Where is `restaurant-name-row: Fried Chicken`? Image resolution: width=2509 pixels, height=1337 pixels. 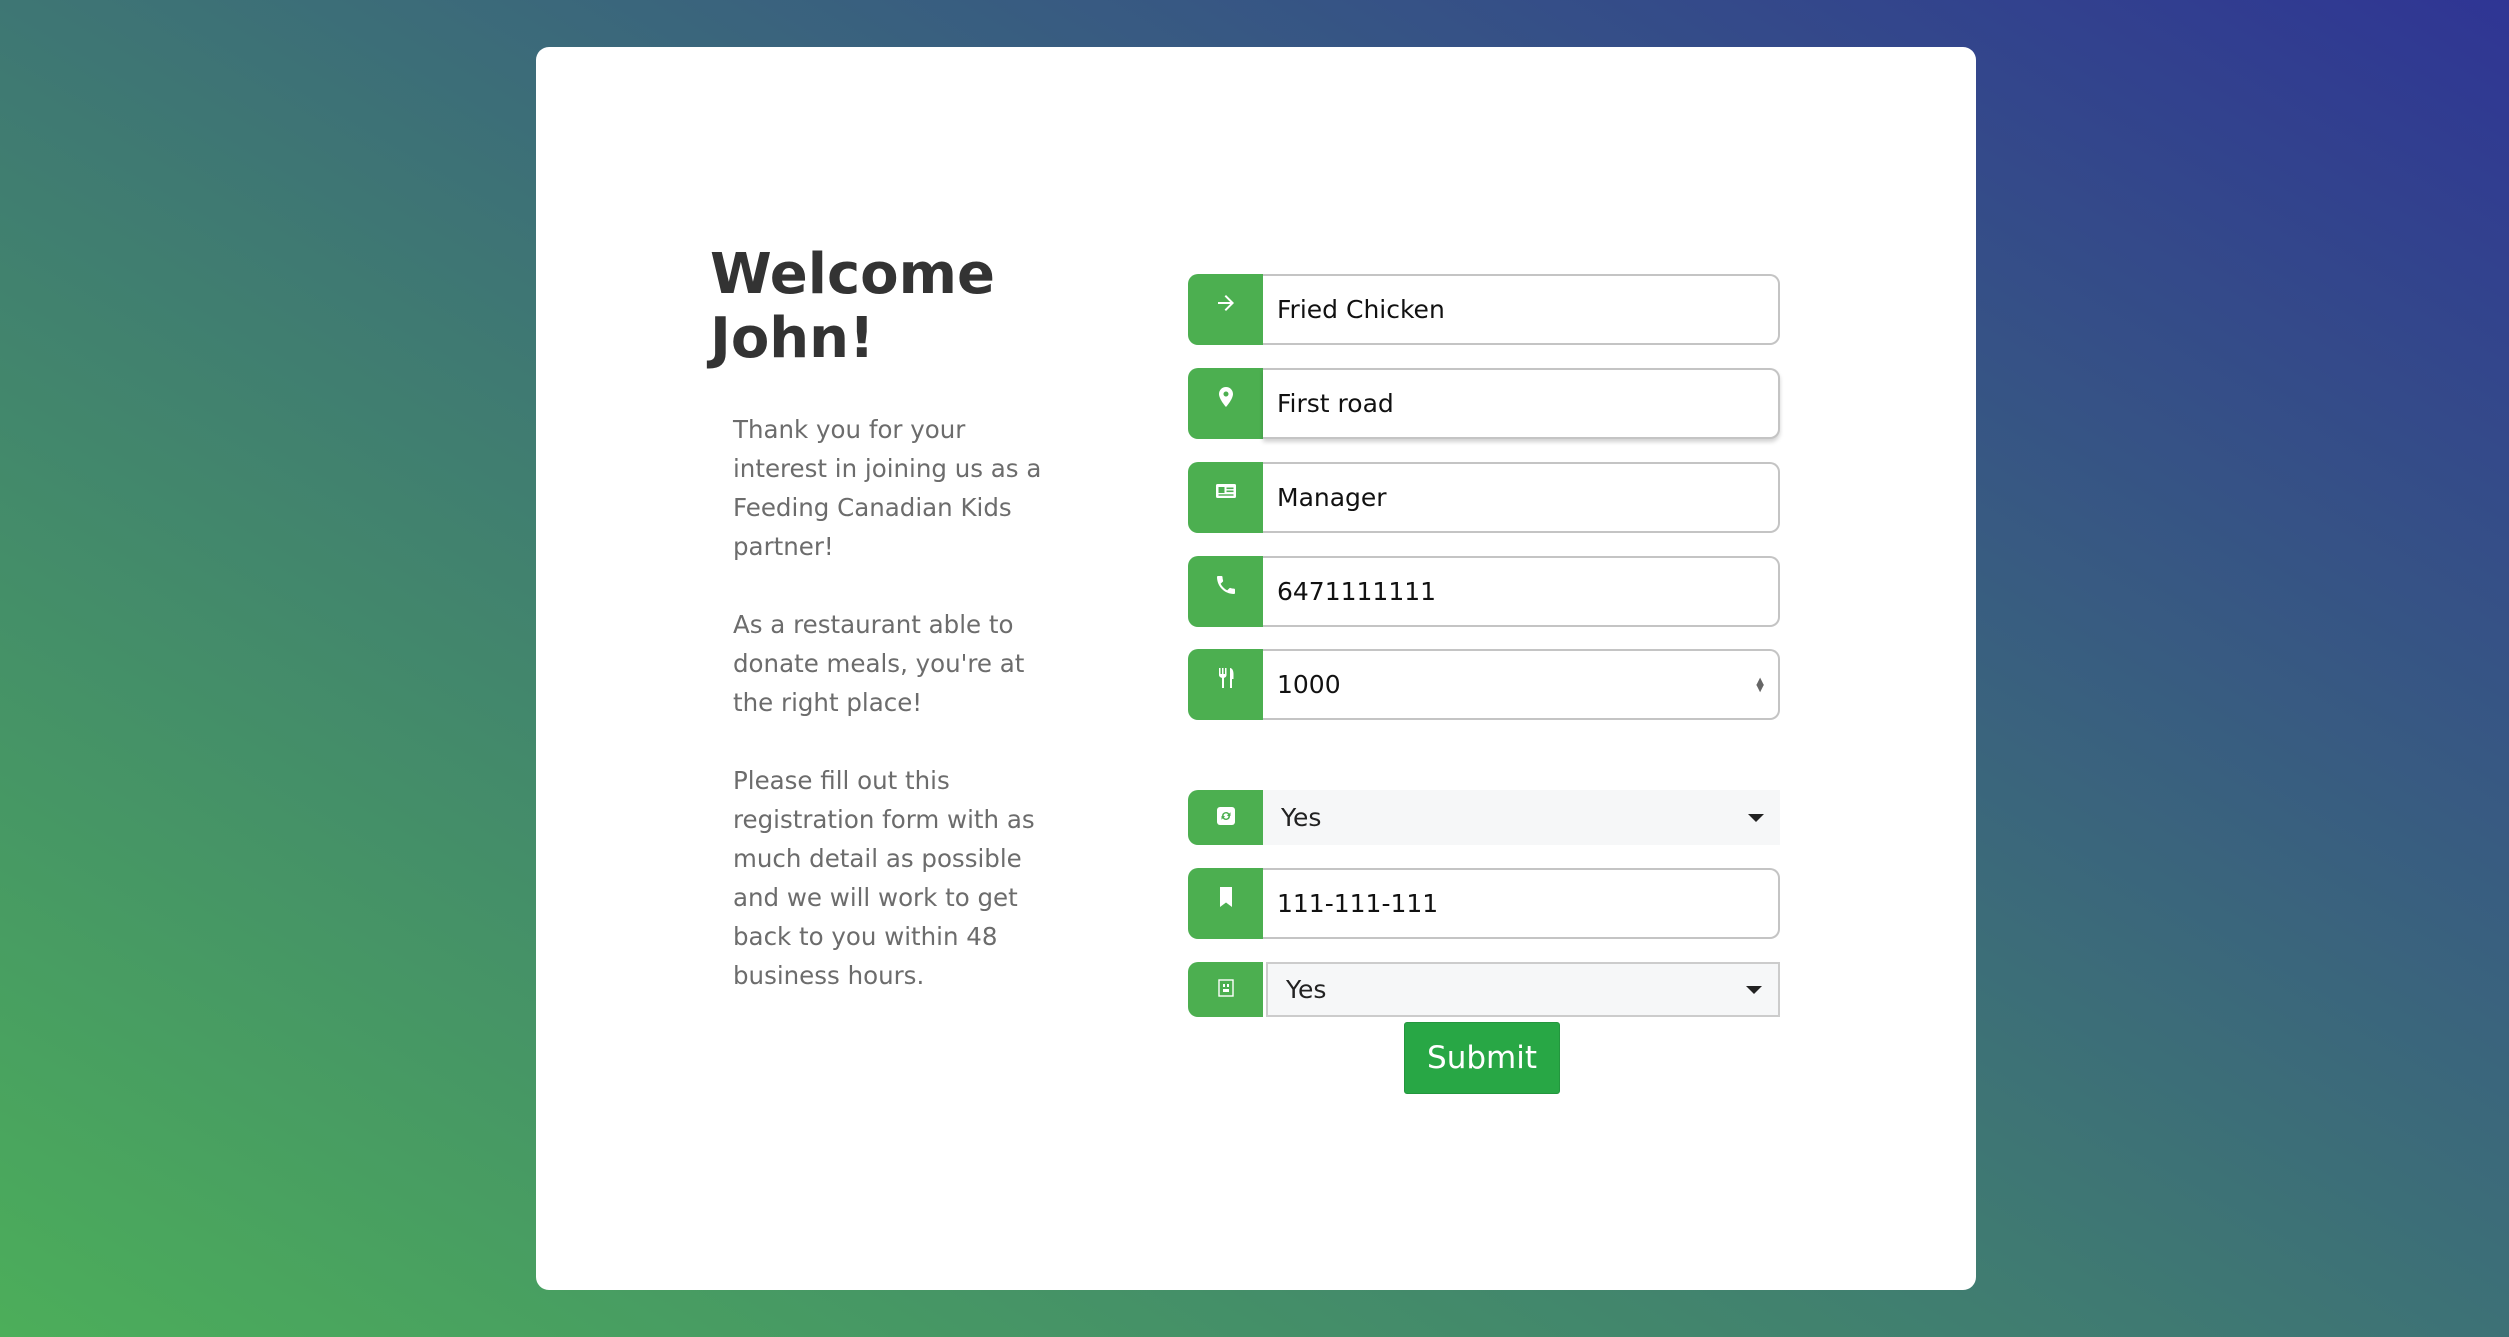 restaurant-name-row: Fried Chicken is located at coordinates (1484, 309).